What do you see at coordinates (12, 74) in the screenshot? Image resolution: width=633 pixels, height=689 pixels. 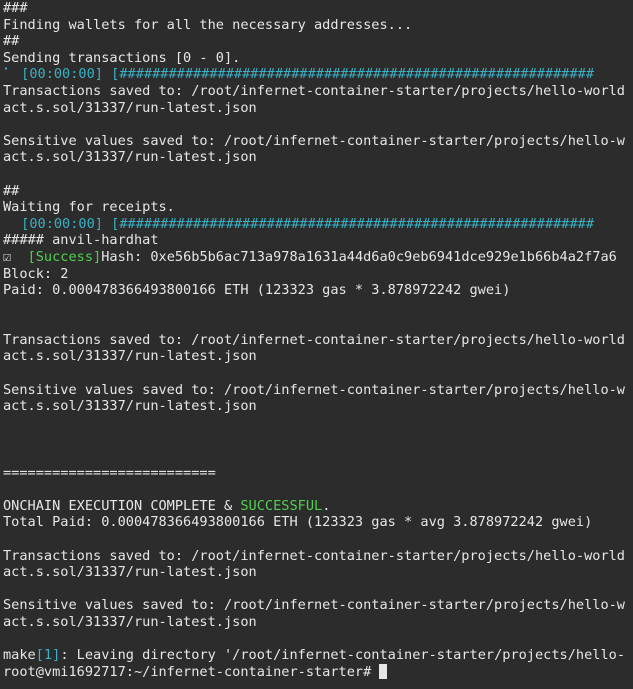 I see `spinner-glyph: ⠁` at bounding box center [12, 74].